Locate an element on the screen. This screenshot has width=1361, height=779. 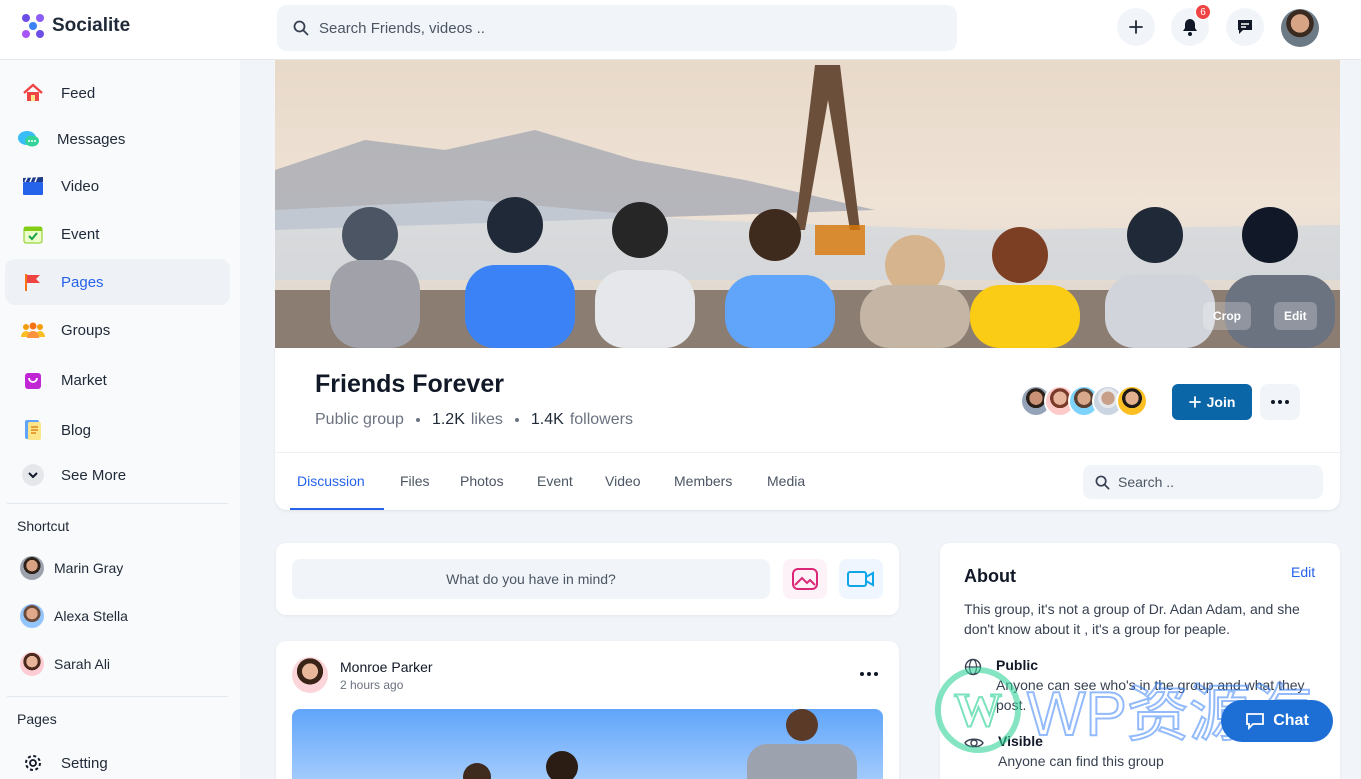
sidebar-item-label: Setting is located at coordinates (84, 763).